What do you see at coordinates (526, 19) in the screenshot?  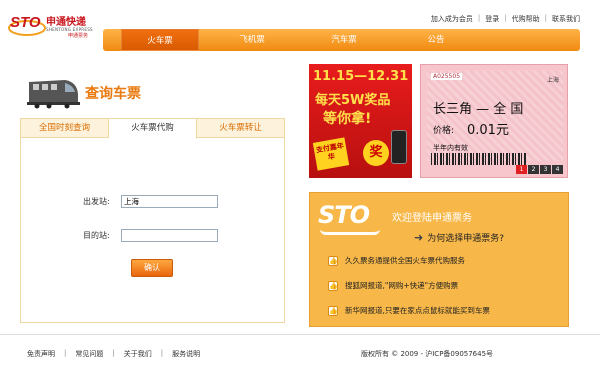 I see `help-link: 代购帮助` at bounding box center [526, 19].